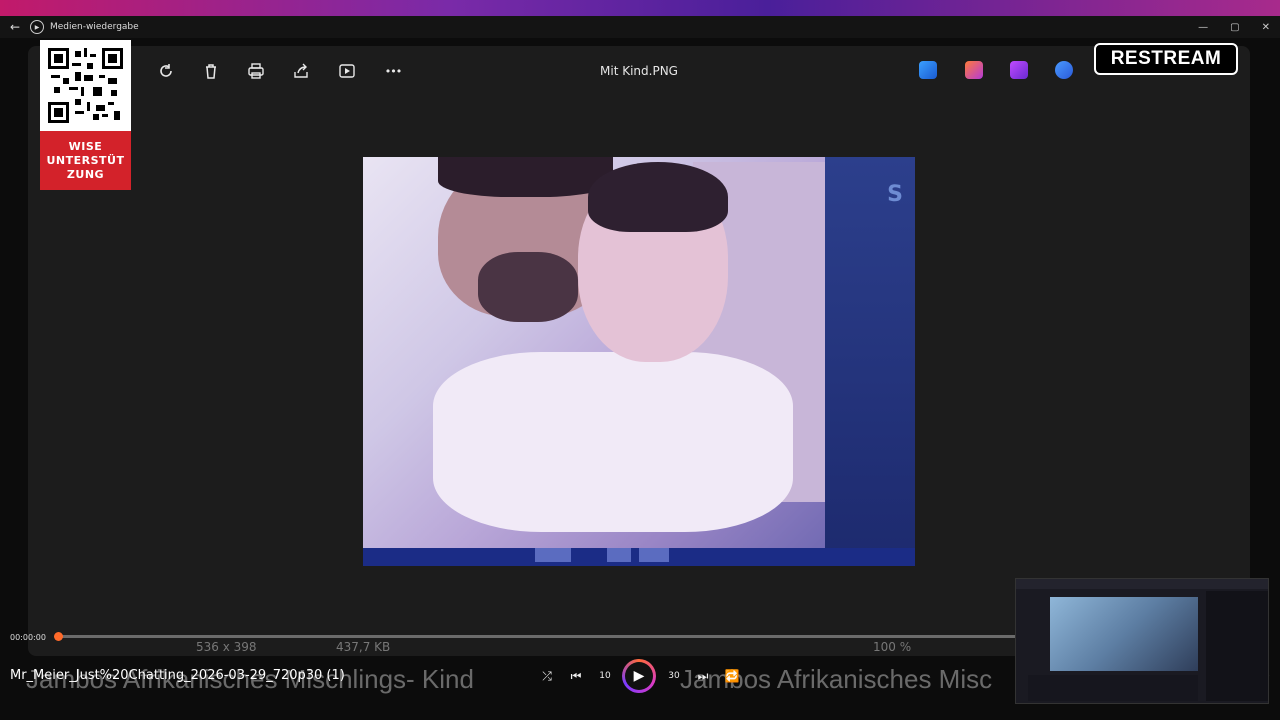 This screenshot has width=1280, height=720. What do you see at coordinates (732, 676) in the screenshot?
I see `repeat-icon: 🔁` at bounding box center [732, 676].